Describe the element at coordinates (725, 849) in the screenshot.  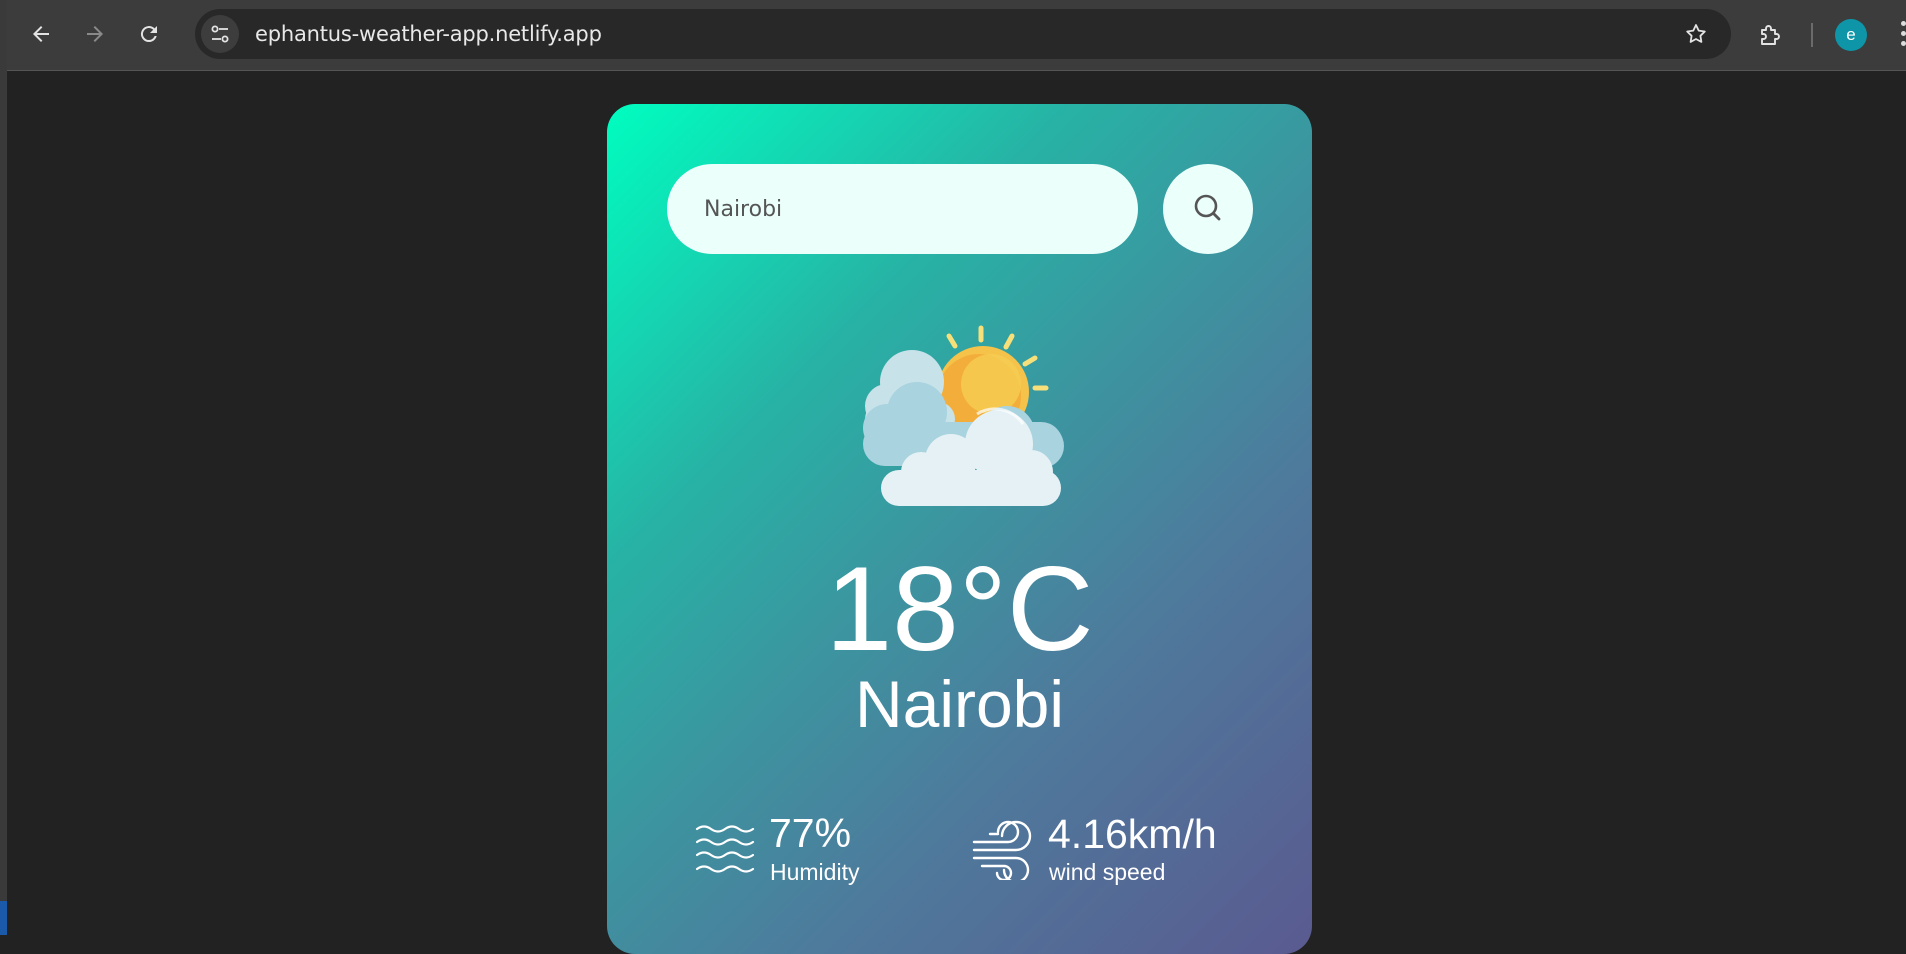
I see `humidity-waves-icon` at that location.